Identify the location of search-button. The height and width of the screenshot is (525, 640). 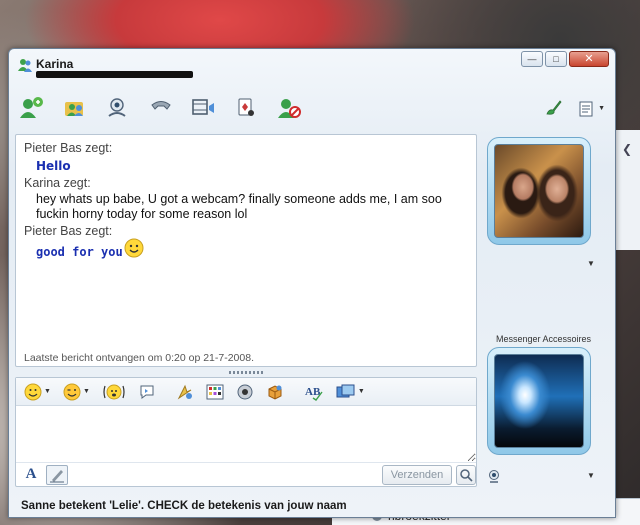
(466, 475).